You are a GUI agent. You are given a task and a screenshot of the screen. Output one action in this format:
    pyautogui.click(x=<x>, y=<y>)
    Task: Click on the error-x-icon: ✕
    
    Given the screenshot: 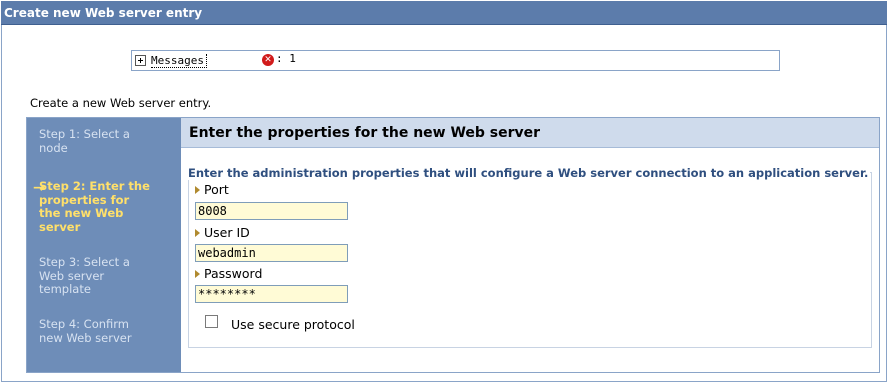 What is the action you would take?
    pyautogui.click(x=268, y=60)
    